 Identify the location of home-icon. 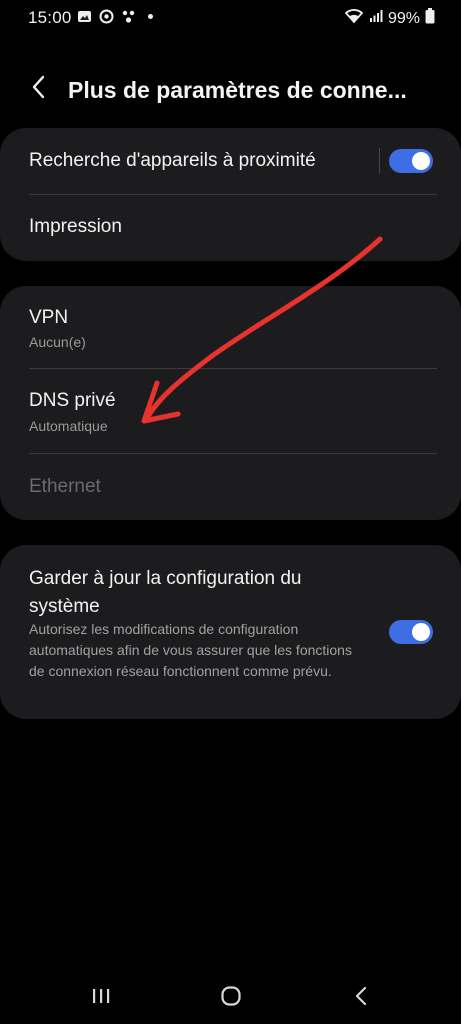
(231, 998).